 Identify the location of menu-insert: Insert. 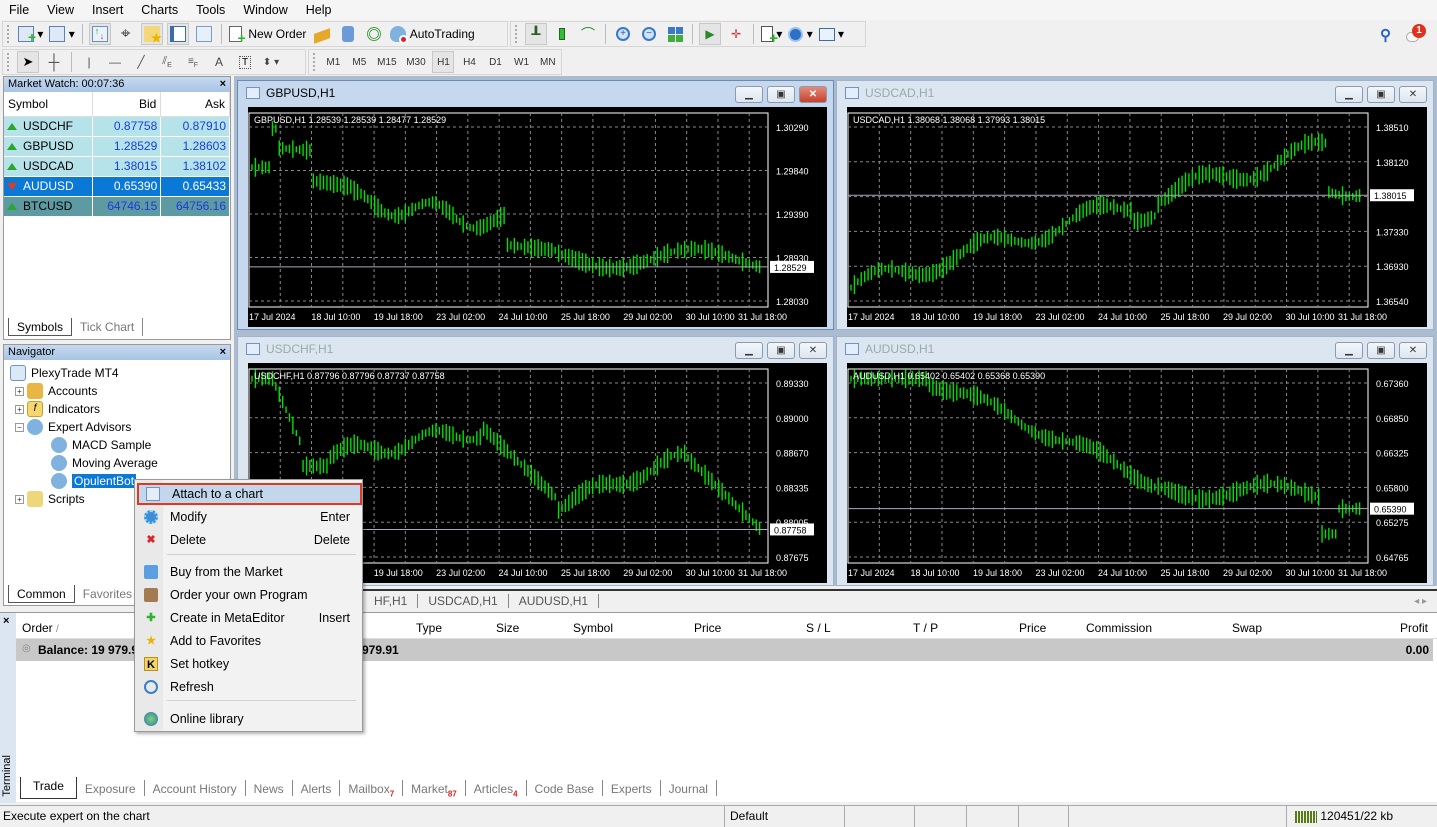
(107, 10).